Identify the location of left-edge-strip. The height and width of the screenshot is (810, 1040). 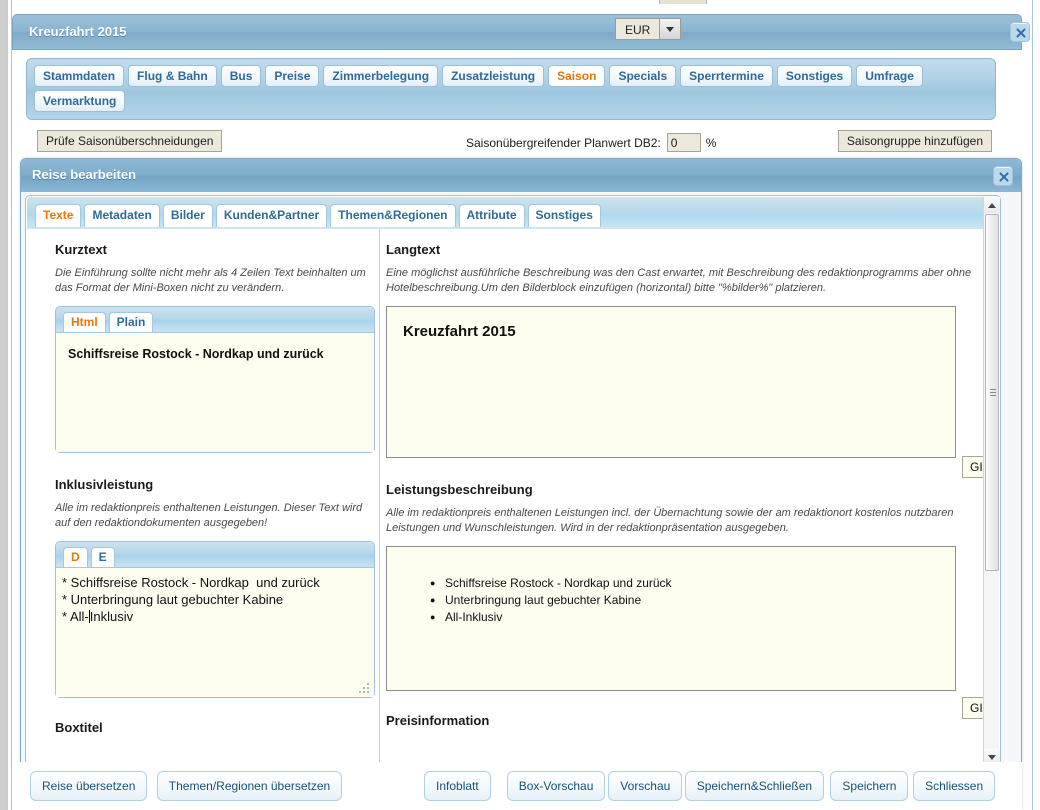
(3, 405).